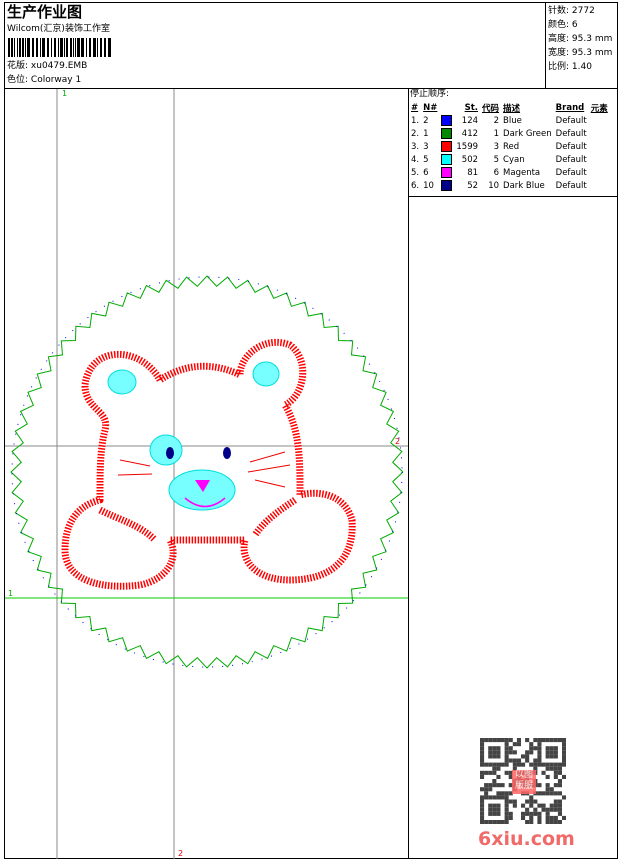 Image resolution: width=620 pixels, height=860 pixels. I want to click on cell-desc: Cyan, so click(514, 159).